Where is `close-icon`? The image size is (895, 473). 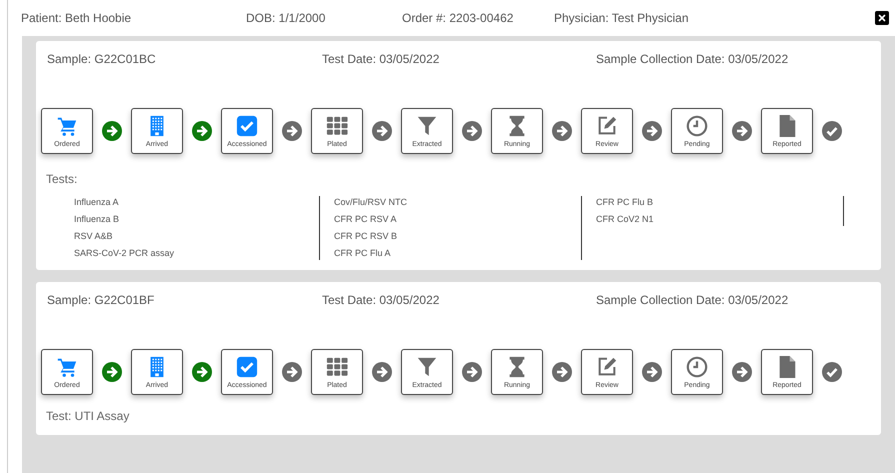 close-icon is located at coordinates (882, 18).